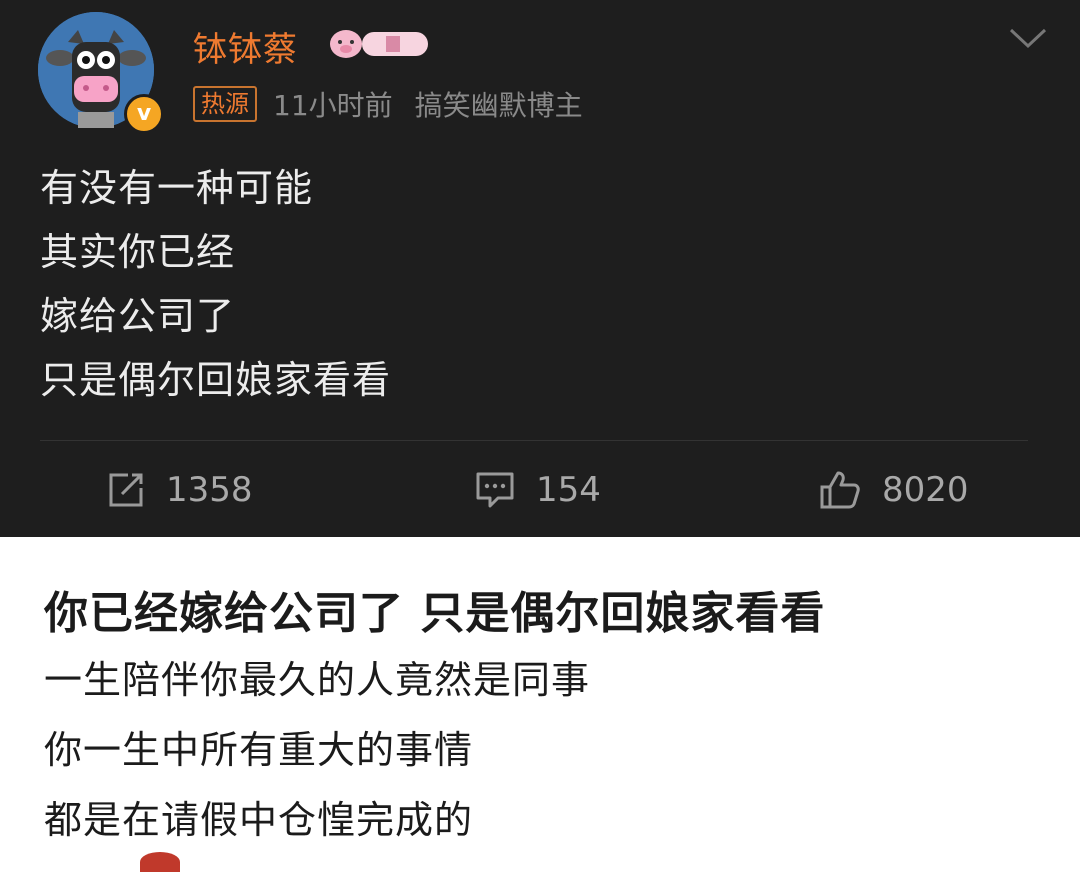 The height and width of the screenshot is (872, 1080). What do you see at coordinates (317, 680) in the screenshot?
I see `article-line: 一生陪伴你最久的人竟然是同事` at bounding box center [317, 680].